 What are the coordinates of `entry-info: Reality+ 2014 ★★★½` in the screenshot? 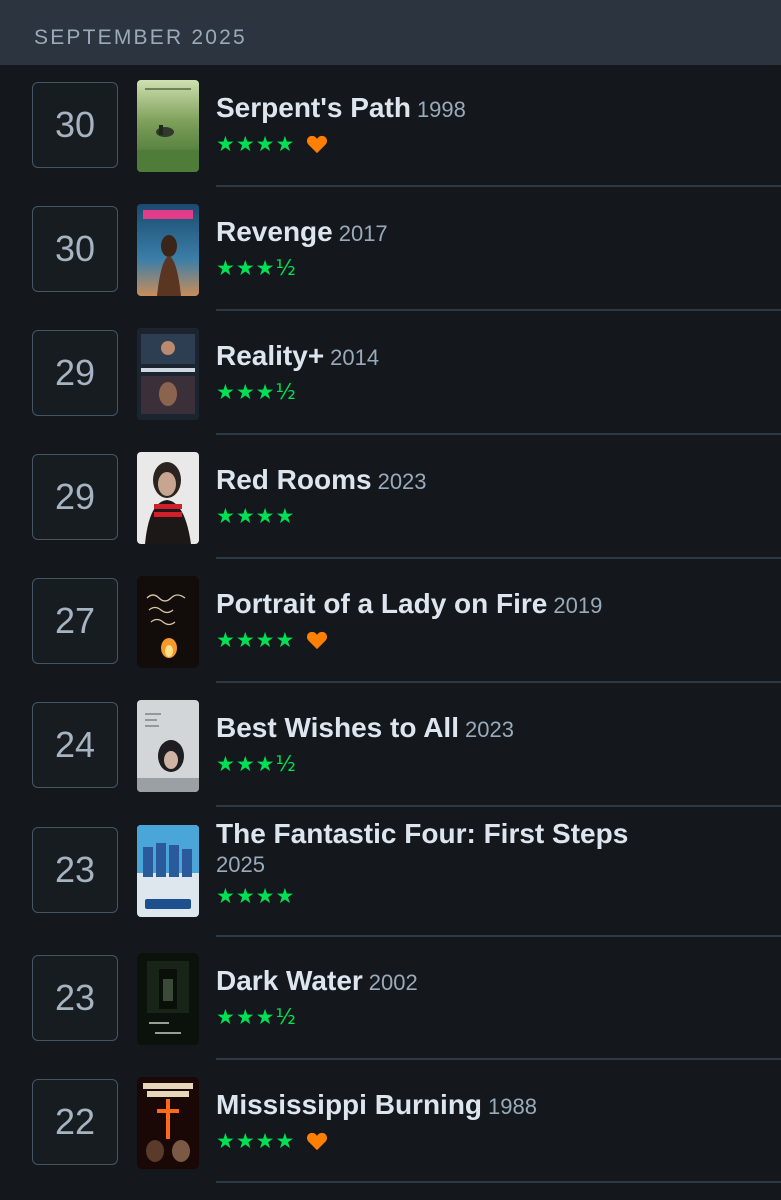 It's located at (486, 372).